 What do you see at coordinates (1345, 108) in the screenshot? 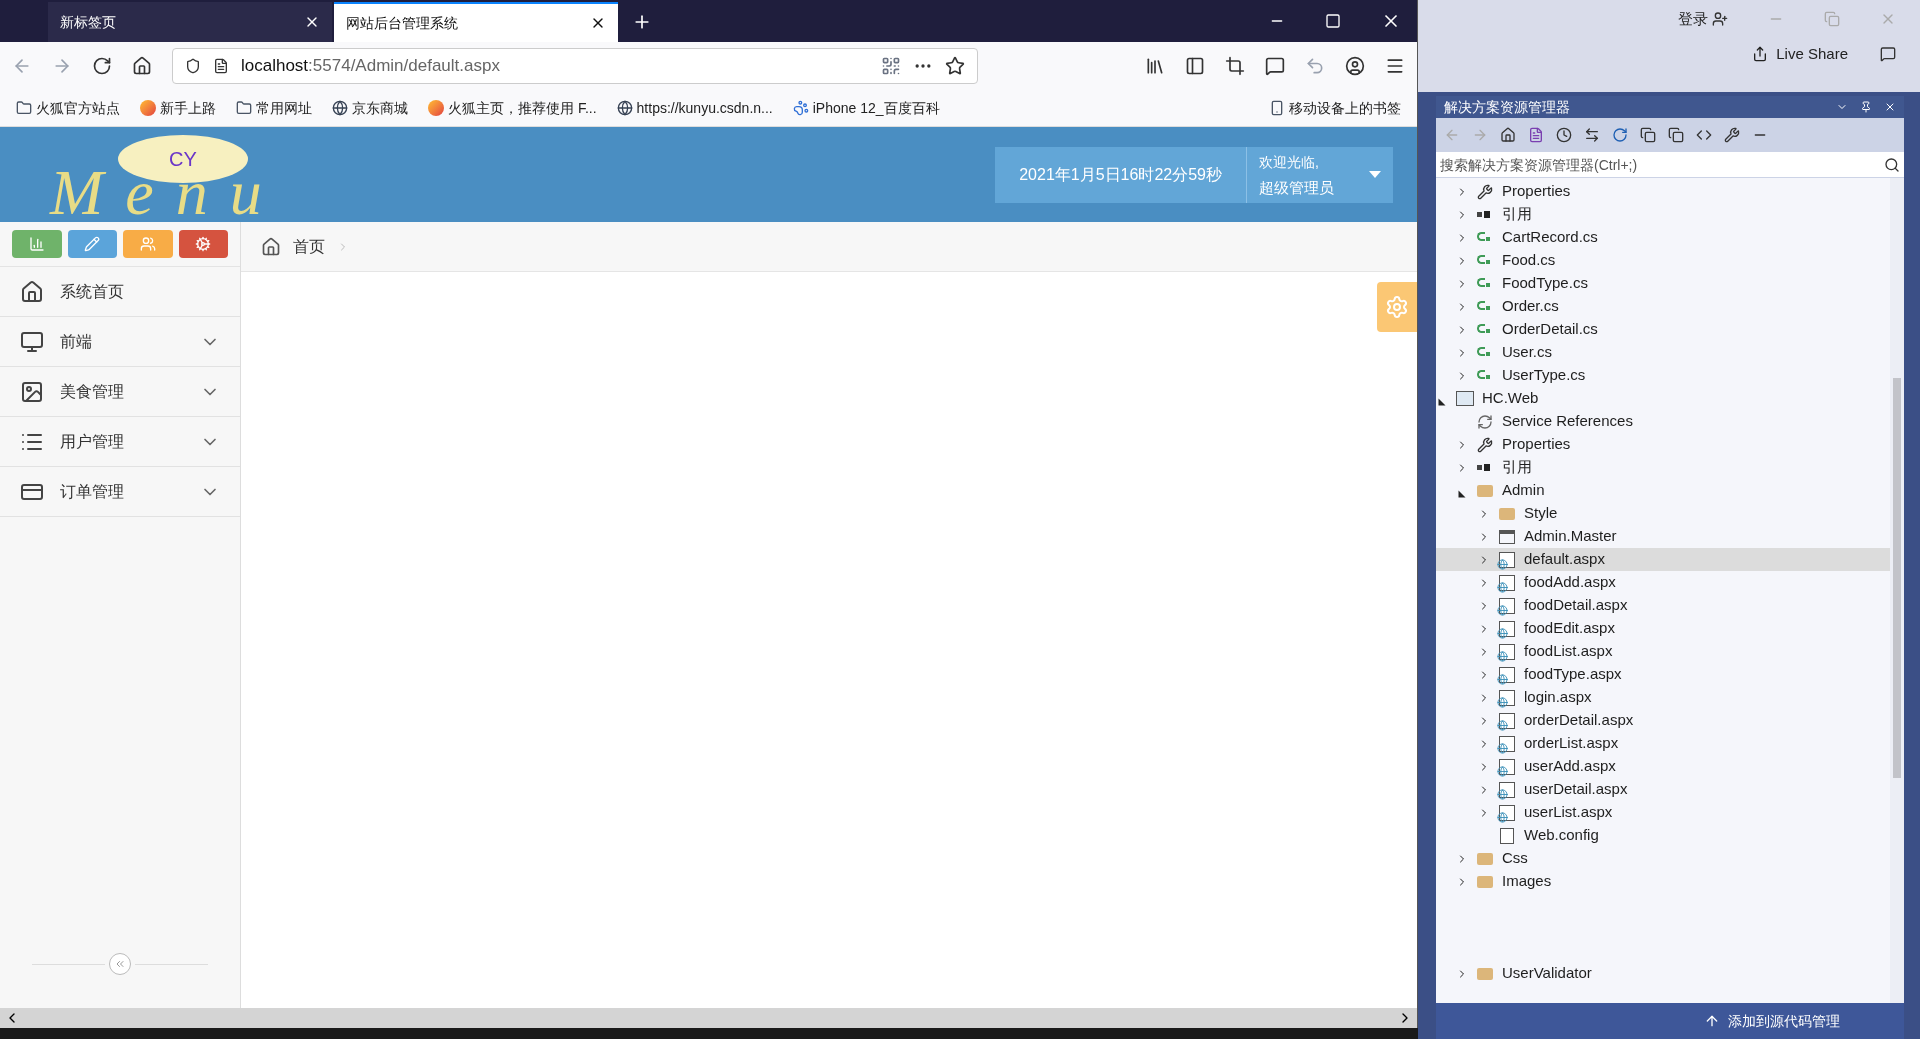
I see `bookmark-link: 移动设备上的书签` at bounding box center [1345, 108].